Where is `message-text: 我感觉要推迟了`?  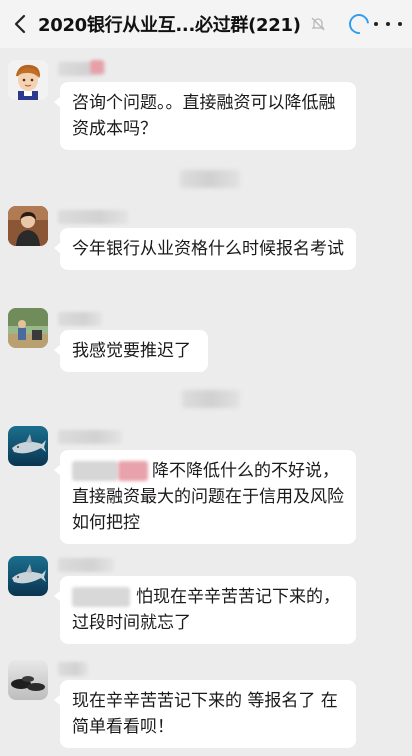 message-text: 我感觉要推迟了 is located at coordinates (131, 351).